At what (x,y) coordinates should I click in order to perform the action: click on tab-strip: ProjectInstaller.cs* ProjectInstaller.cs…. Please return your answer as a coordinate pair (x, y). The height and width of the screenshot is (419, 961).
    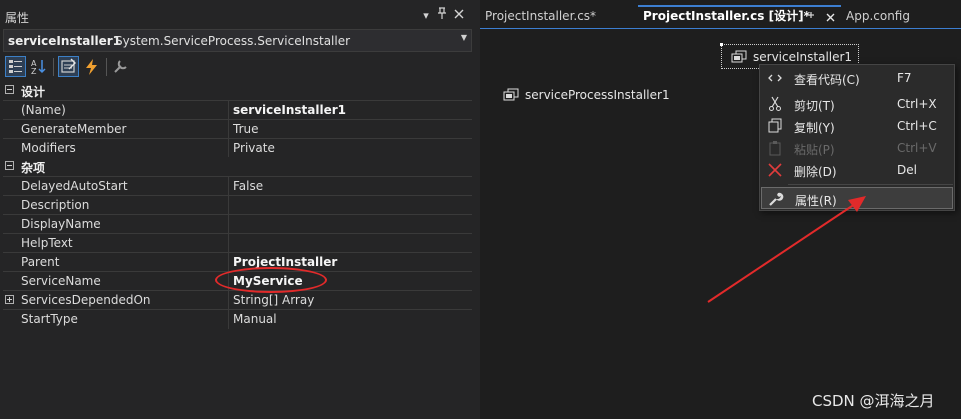
    Looking at the image, I should click on (720, 16).